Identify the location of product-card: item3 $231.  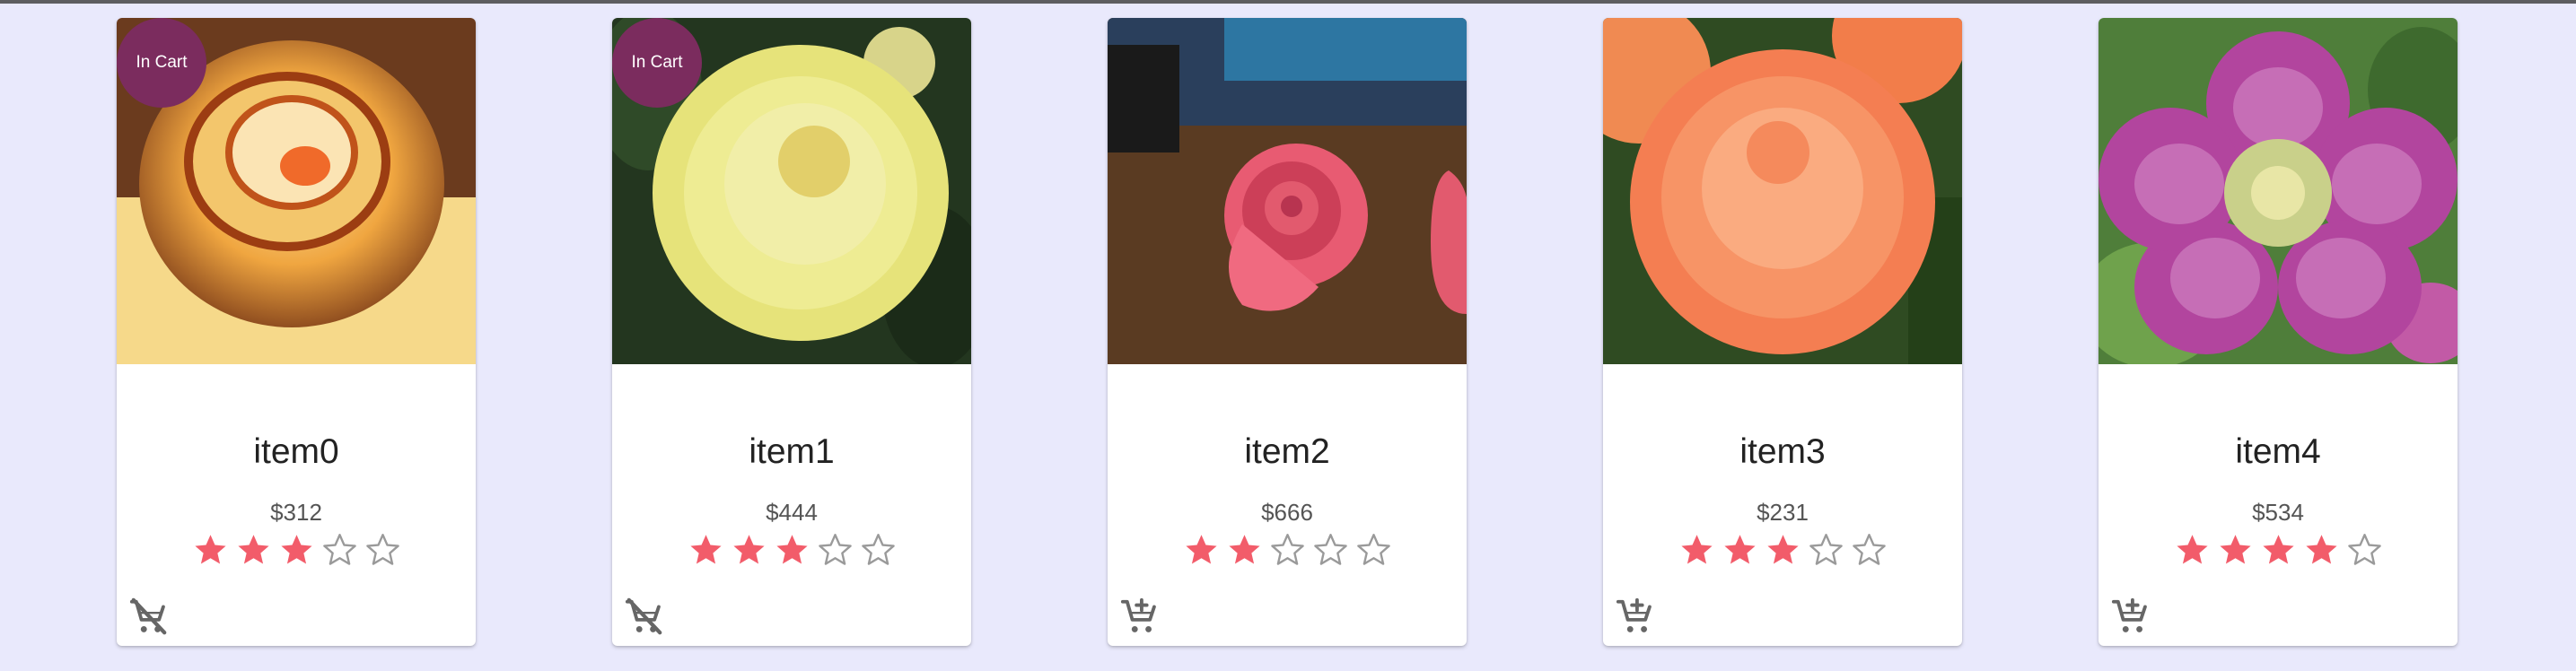
(1782, 332).